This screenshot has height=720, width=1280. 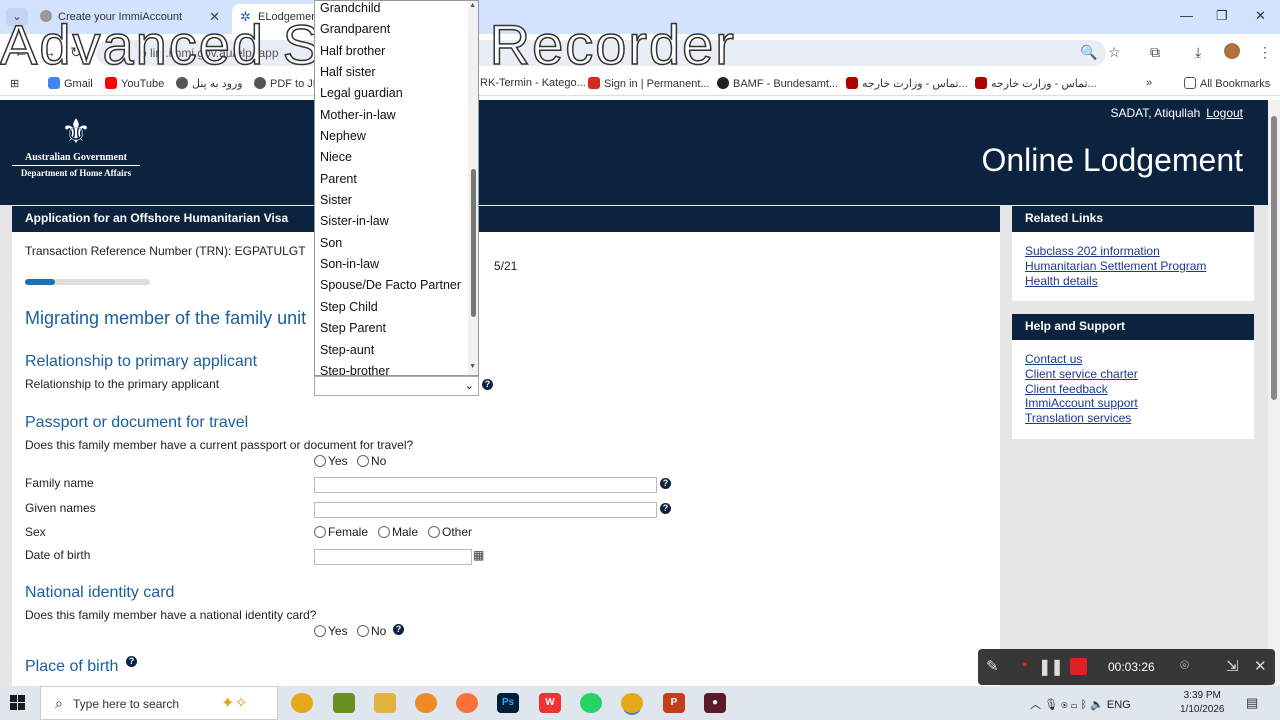 I want to click on clock: 3:39 PM 1/10/2026, so click(x=1202, y=703).